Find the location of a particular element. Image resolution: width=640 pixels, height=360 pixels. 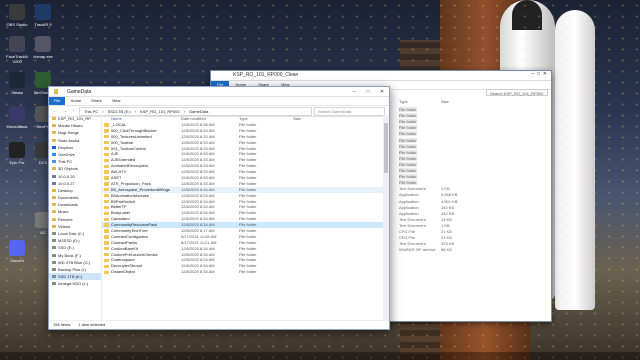

sidebar-item: Documents is located at coordinates (75, 197).